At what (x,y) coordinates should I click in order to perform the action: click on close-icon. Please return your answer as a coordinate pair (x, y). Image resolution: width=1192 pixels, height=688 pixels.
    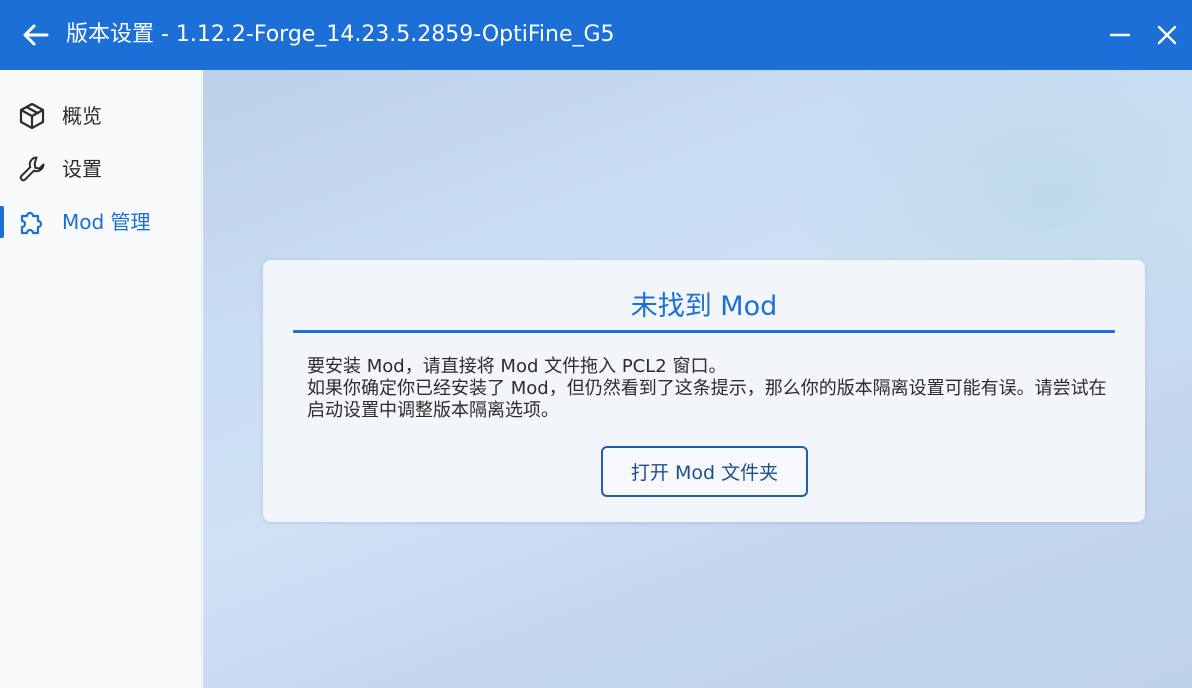
    Looking at the image, I should click on (1167, 35).